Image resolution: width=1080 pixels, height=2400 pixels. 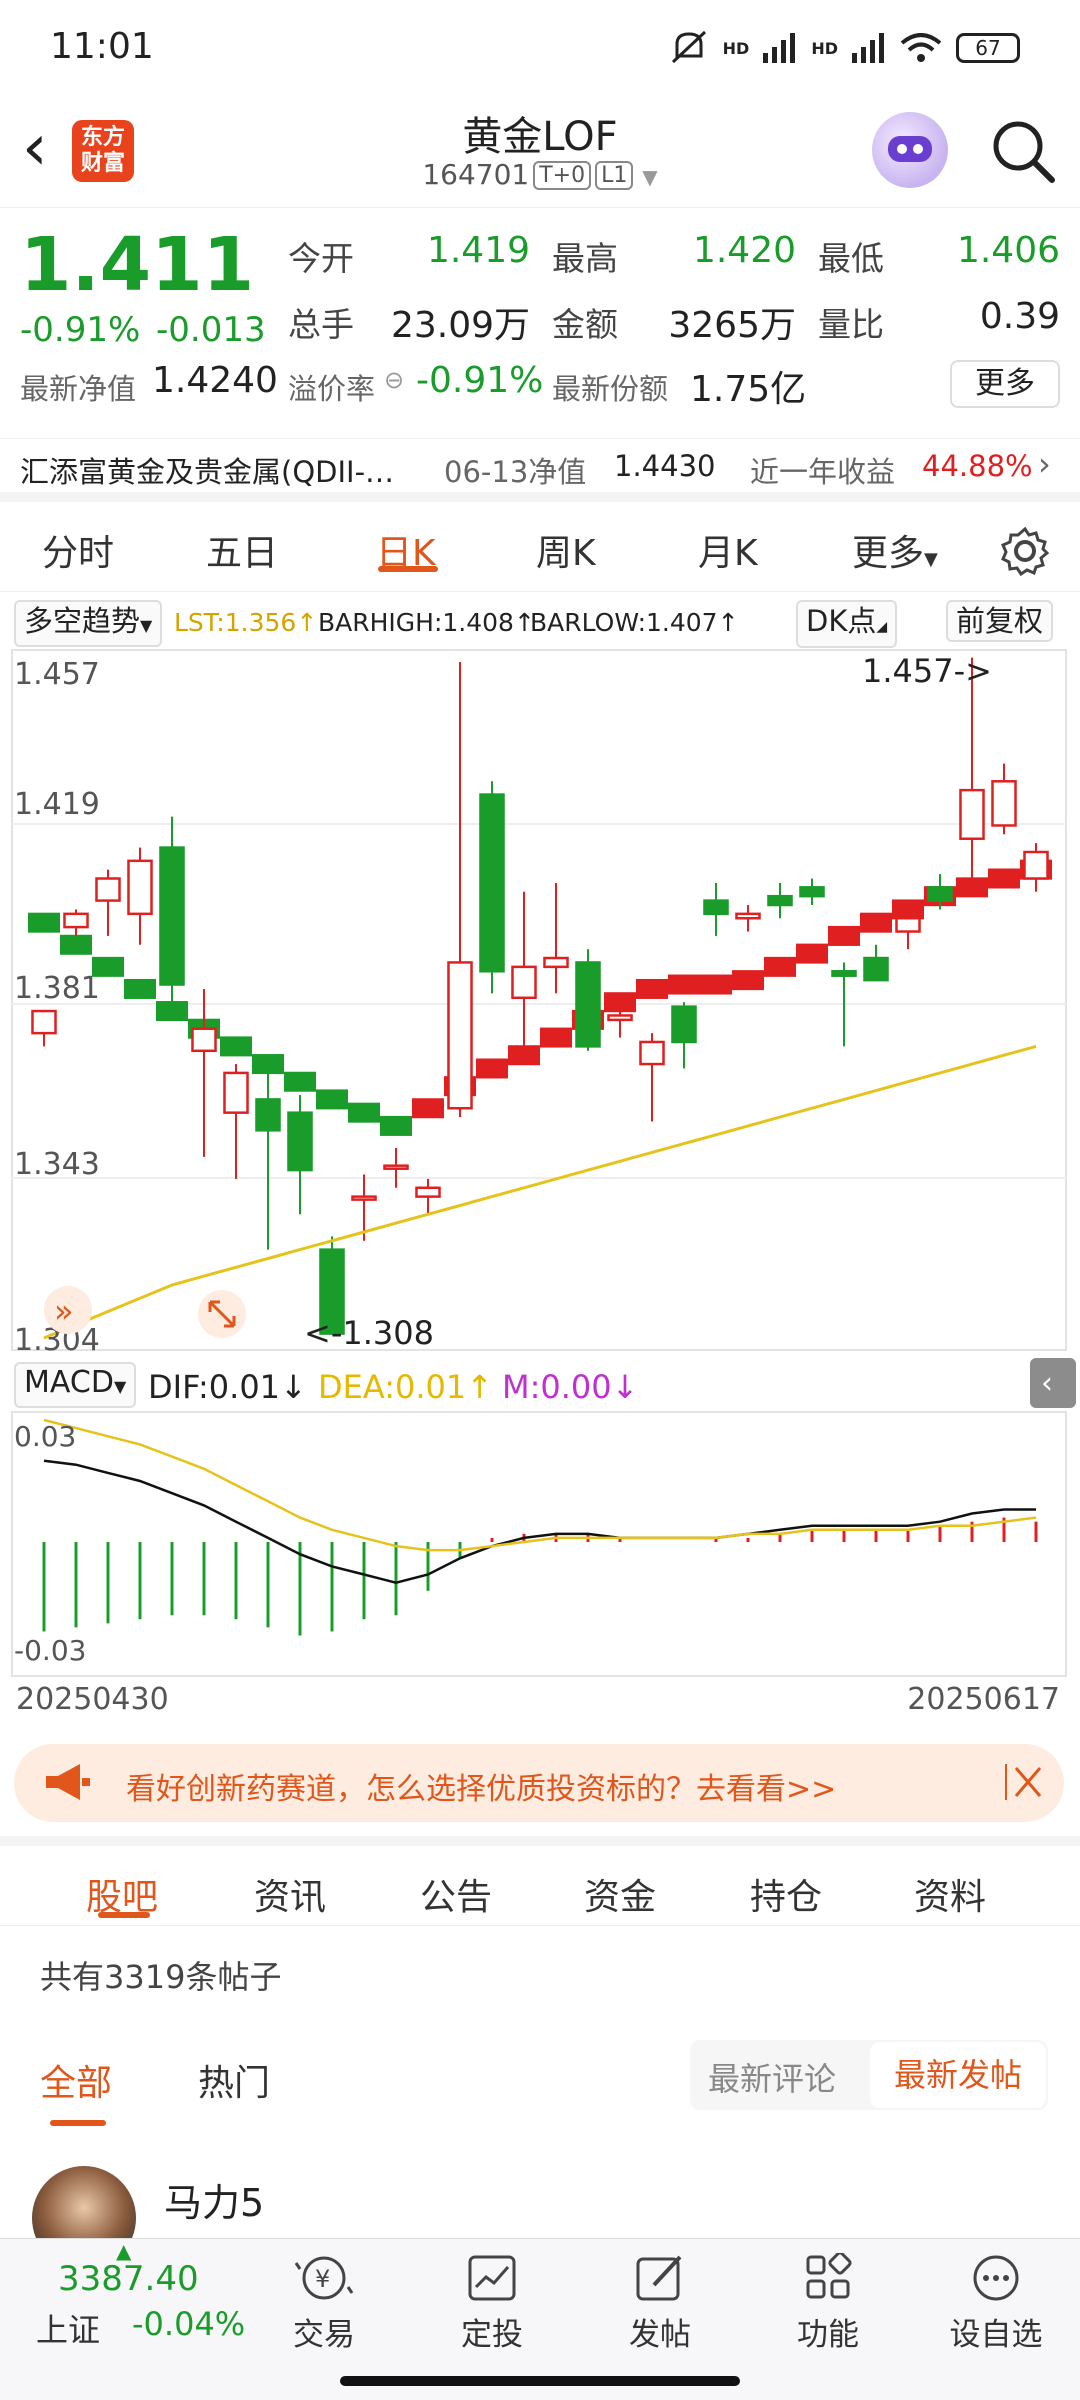 What do you see at coordinates (540, 50) in the screenshot?
I see `status-bar: 11:01 HD HD 67` at bounding box center [540, 50].